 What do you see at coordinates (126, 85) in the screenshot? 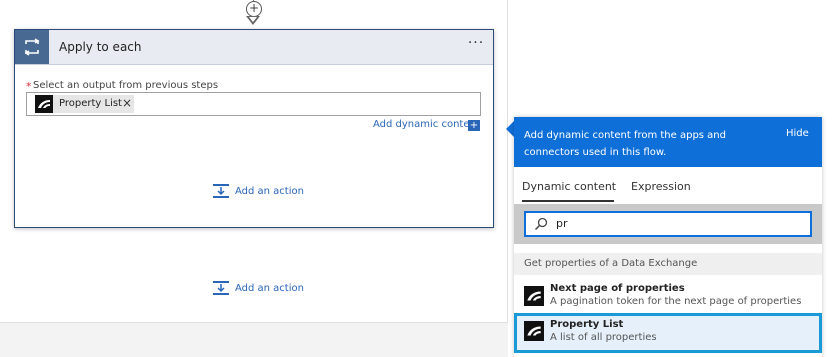
I see `field-label: Select an output from previous steps` at bounding box center [126, 85].